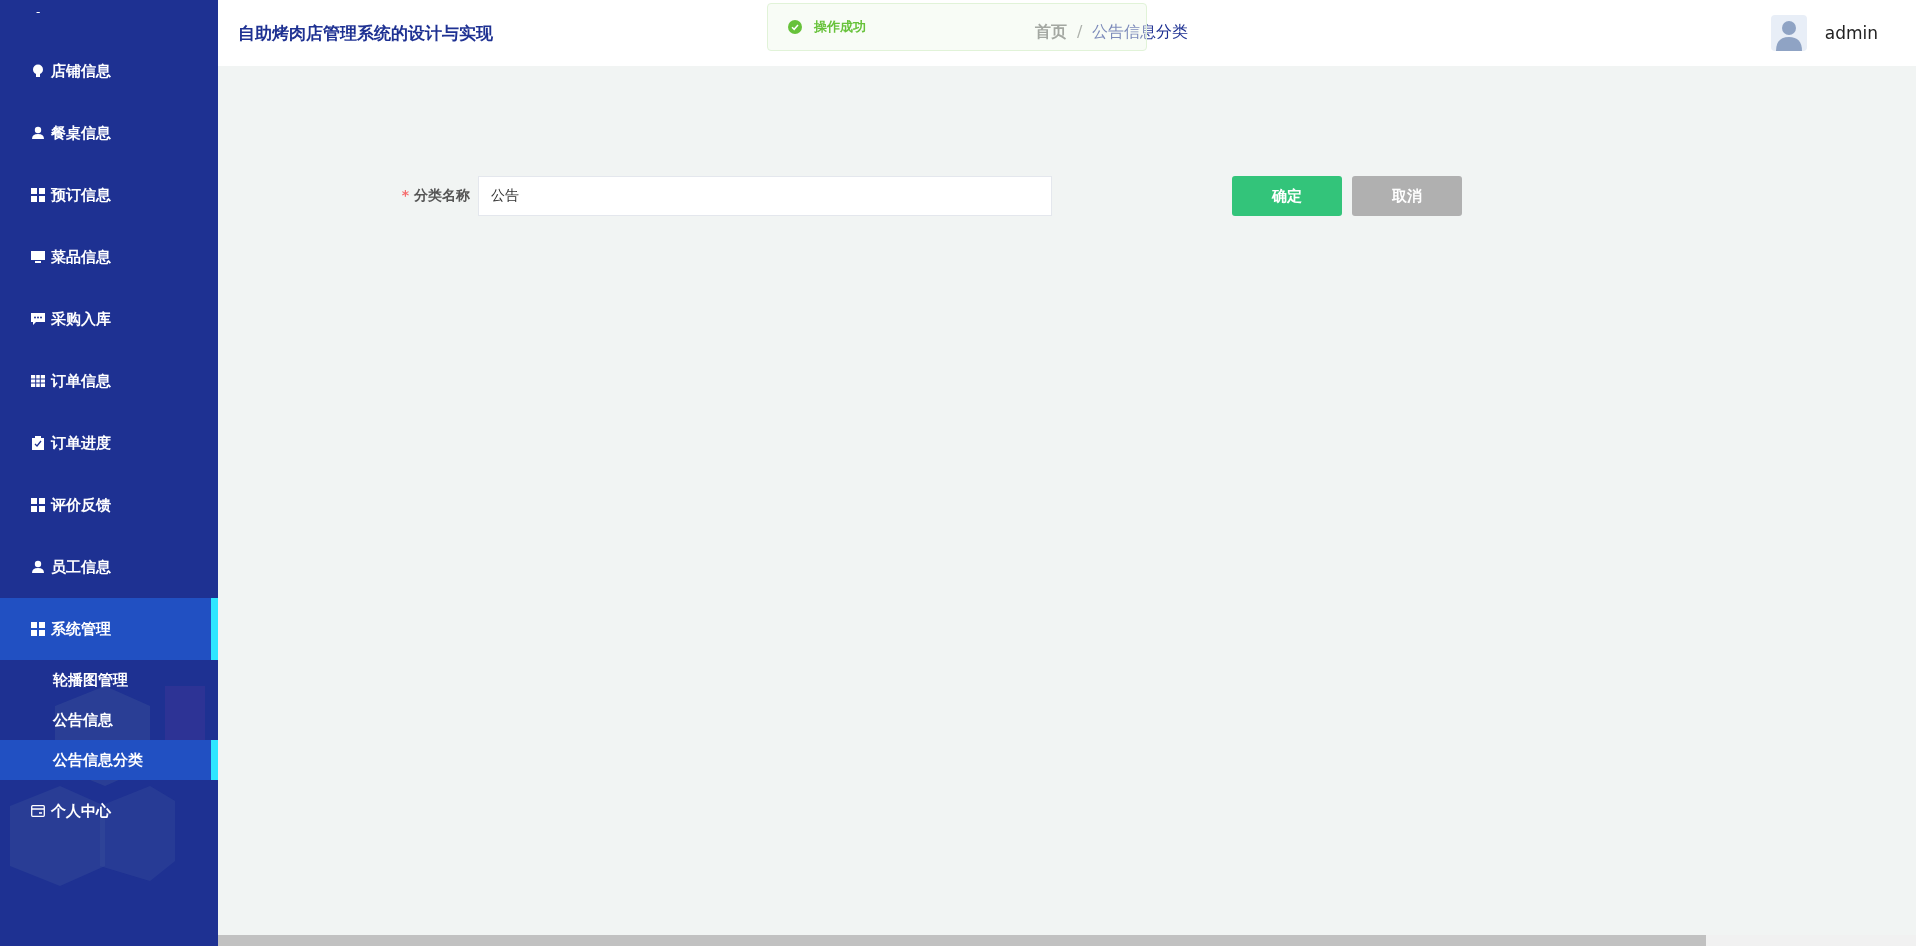 The width and height of the screenshot is (1916, 946). What do you see at coordinates (109, 381) in the screenshot?
I see `menu-item: 订单信息` at bounding box center [109, 381].